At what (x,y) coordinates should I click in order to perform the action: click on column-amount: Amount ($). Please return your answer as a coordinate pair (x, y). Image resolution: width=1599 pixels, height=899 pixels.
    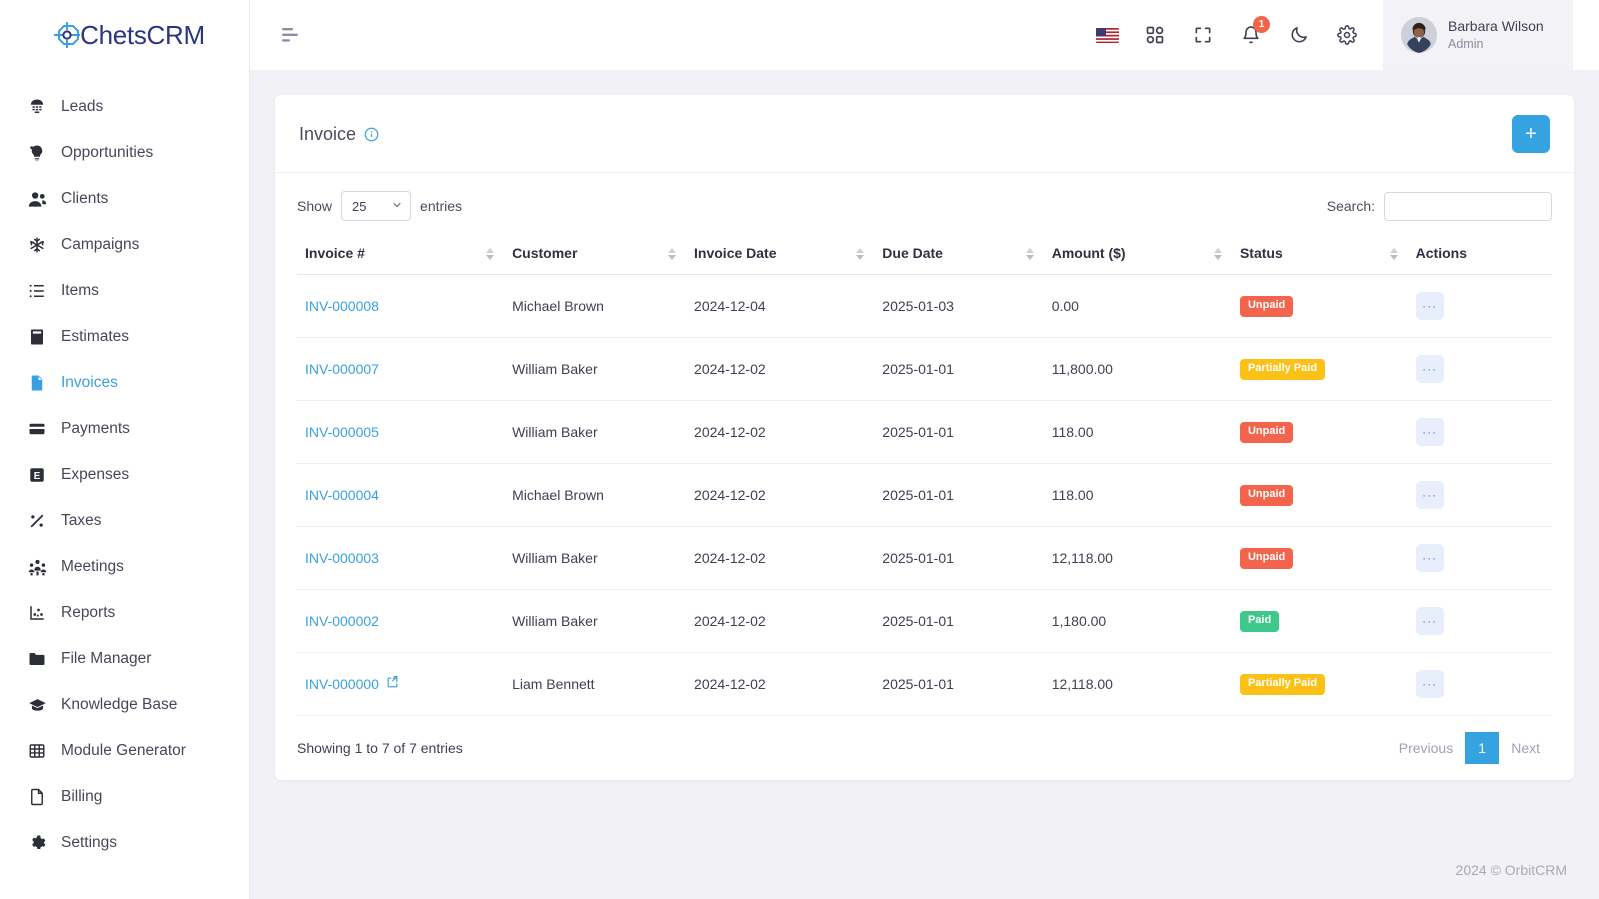
    Looking at the image, I should click on (1137, 255).